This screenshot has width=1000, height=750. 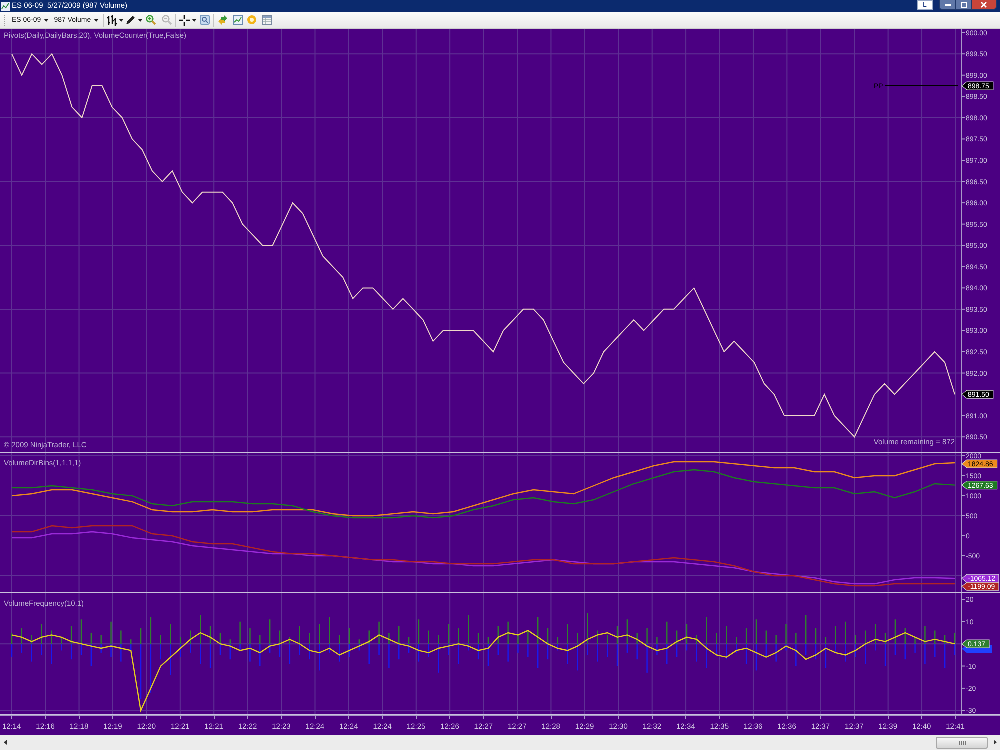 What do you see at coordinates (131, 20) in the screenshot?
I see `pencil-icon` at bounding box center [131, 20].